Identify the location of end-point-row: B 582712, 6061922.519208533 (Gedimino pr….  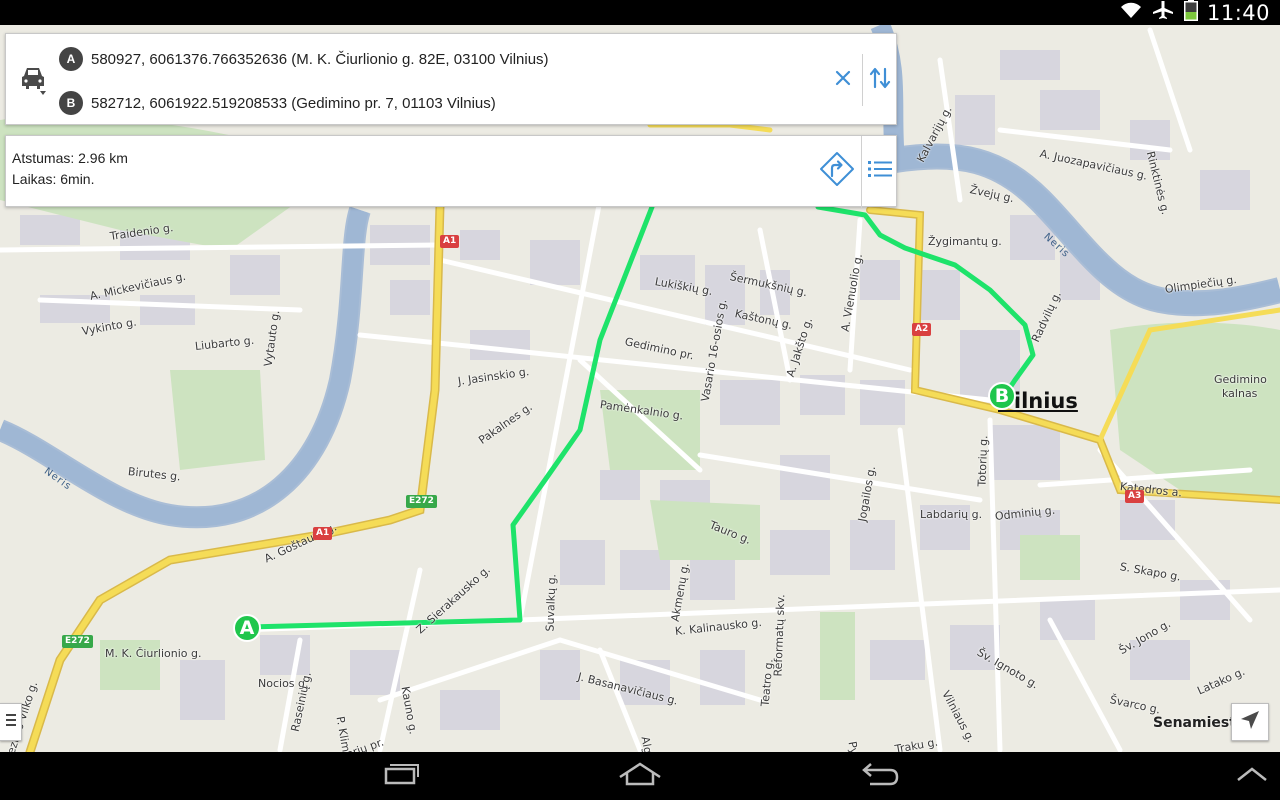
(277, 103).